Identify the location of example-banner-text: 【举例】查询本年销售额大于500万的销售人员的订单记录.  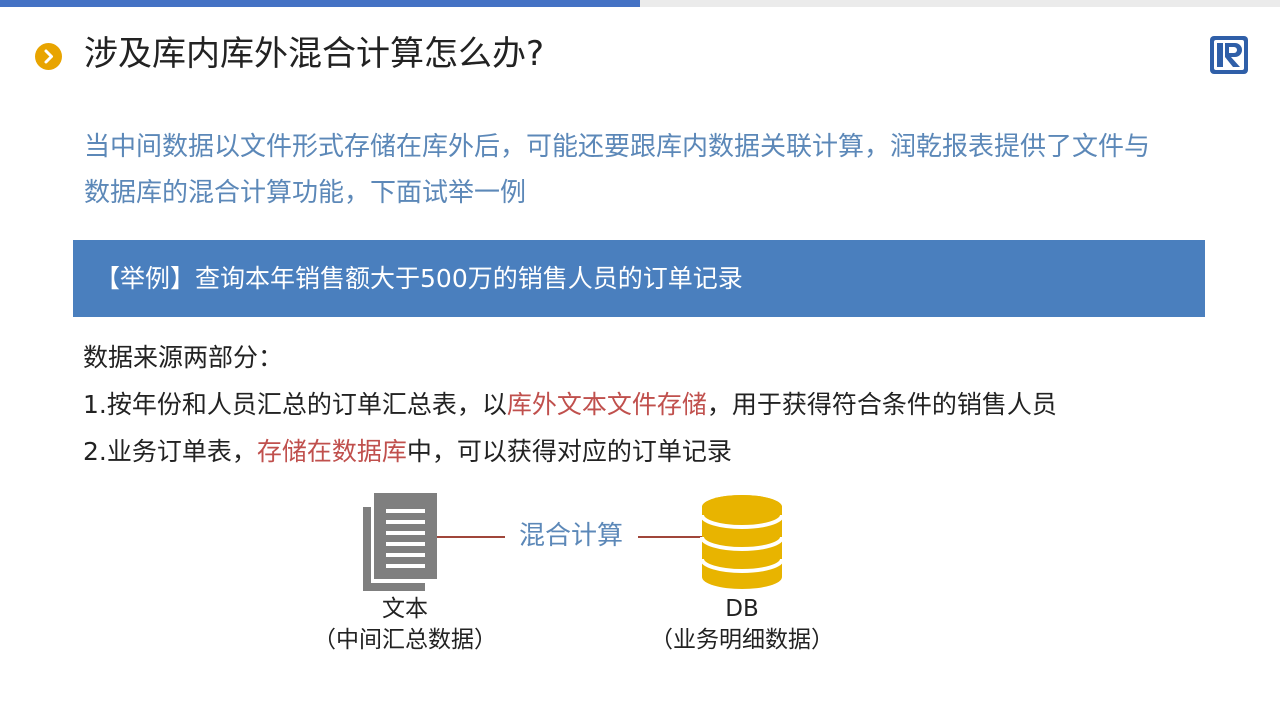
(419, 278).